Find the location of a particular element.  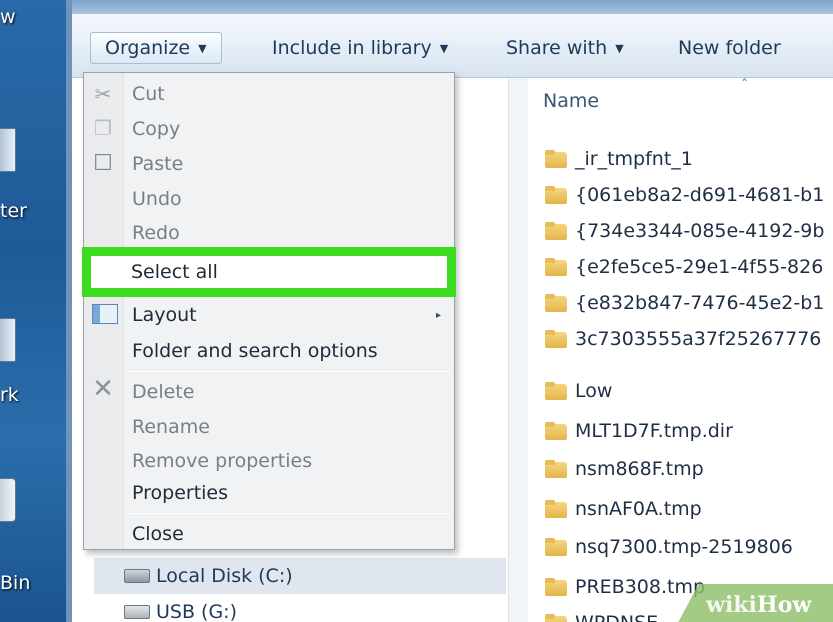

file-row: nsq7300.tmp-2519806 is located at coordinates (669, 547).